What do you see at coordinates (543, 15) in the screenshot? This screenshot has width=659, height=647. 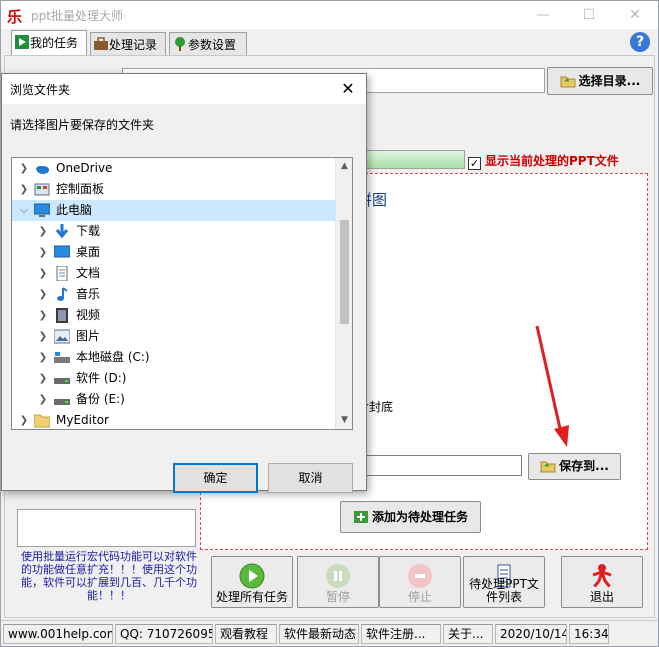 I see `minimize-button: —` at bounding box center [543, 15].